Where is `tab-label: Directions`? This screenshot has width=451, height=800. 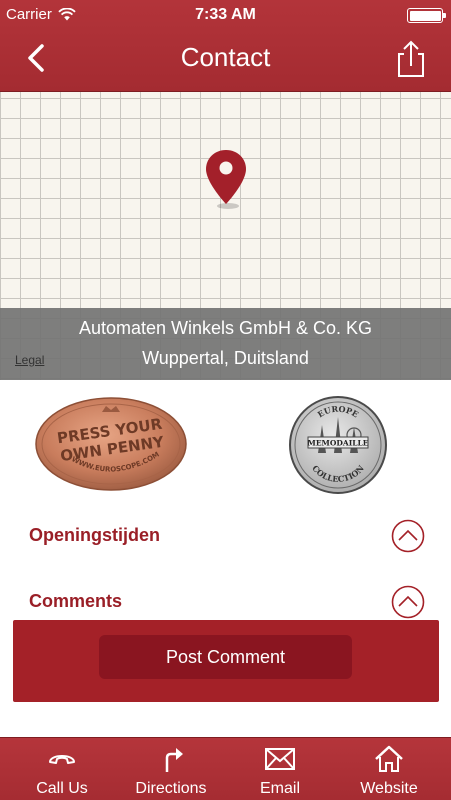 tab-label: Directions is located at coordinates (171, 788).